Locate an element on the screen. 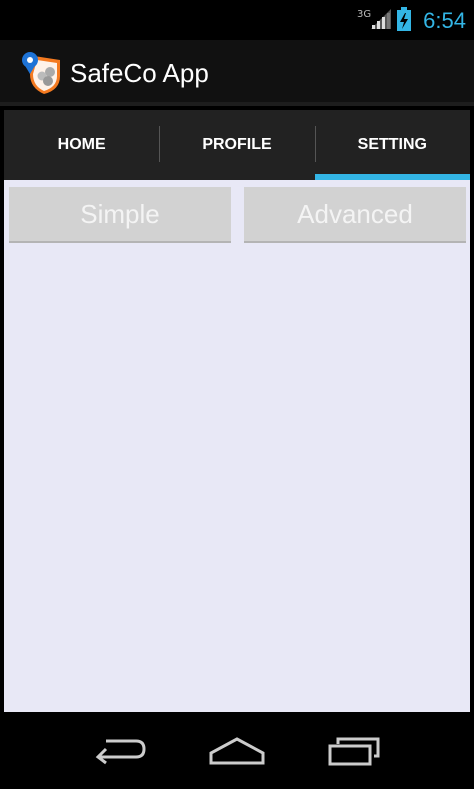 The image size is (474, 789). action-bar: SafeCo App is located at coordinates (237, 73).